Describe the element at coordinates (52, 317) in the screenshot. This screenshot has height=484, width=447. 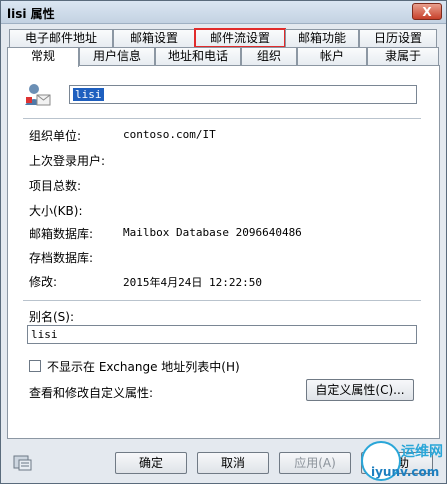
I see `alias-label: 别名(S):` at that location.